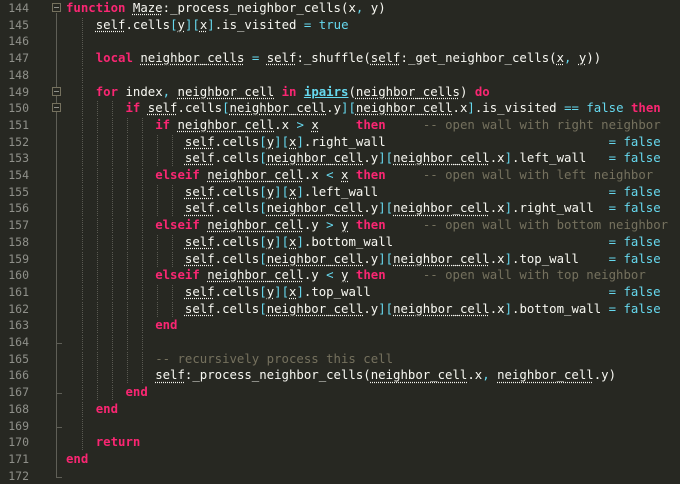 The height and width of the screenshot is (484, 680). What do you see at coordinates (363, 292) in the screenshot?
I see `line-code: self.cells[y][x].top_wall = false` at bounding box center [363, 292].